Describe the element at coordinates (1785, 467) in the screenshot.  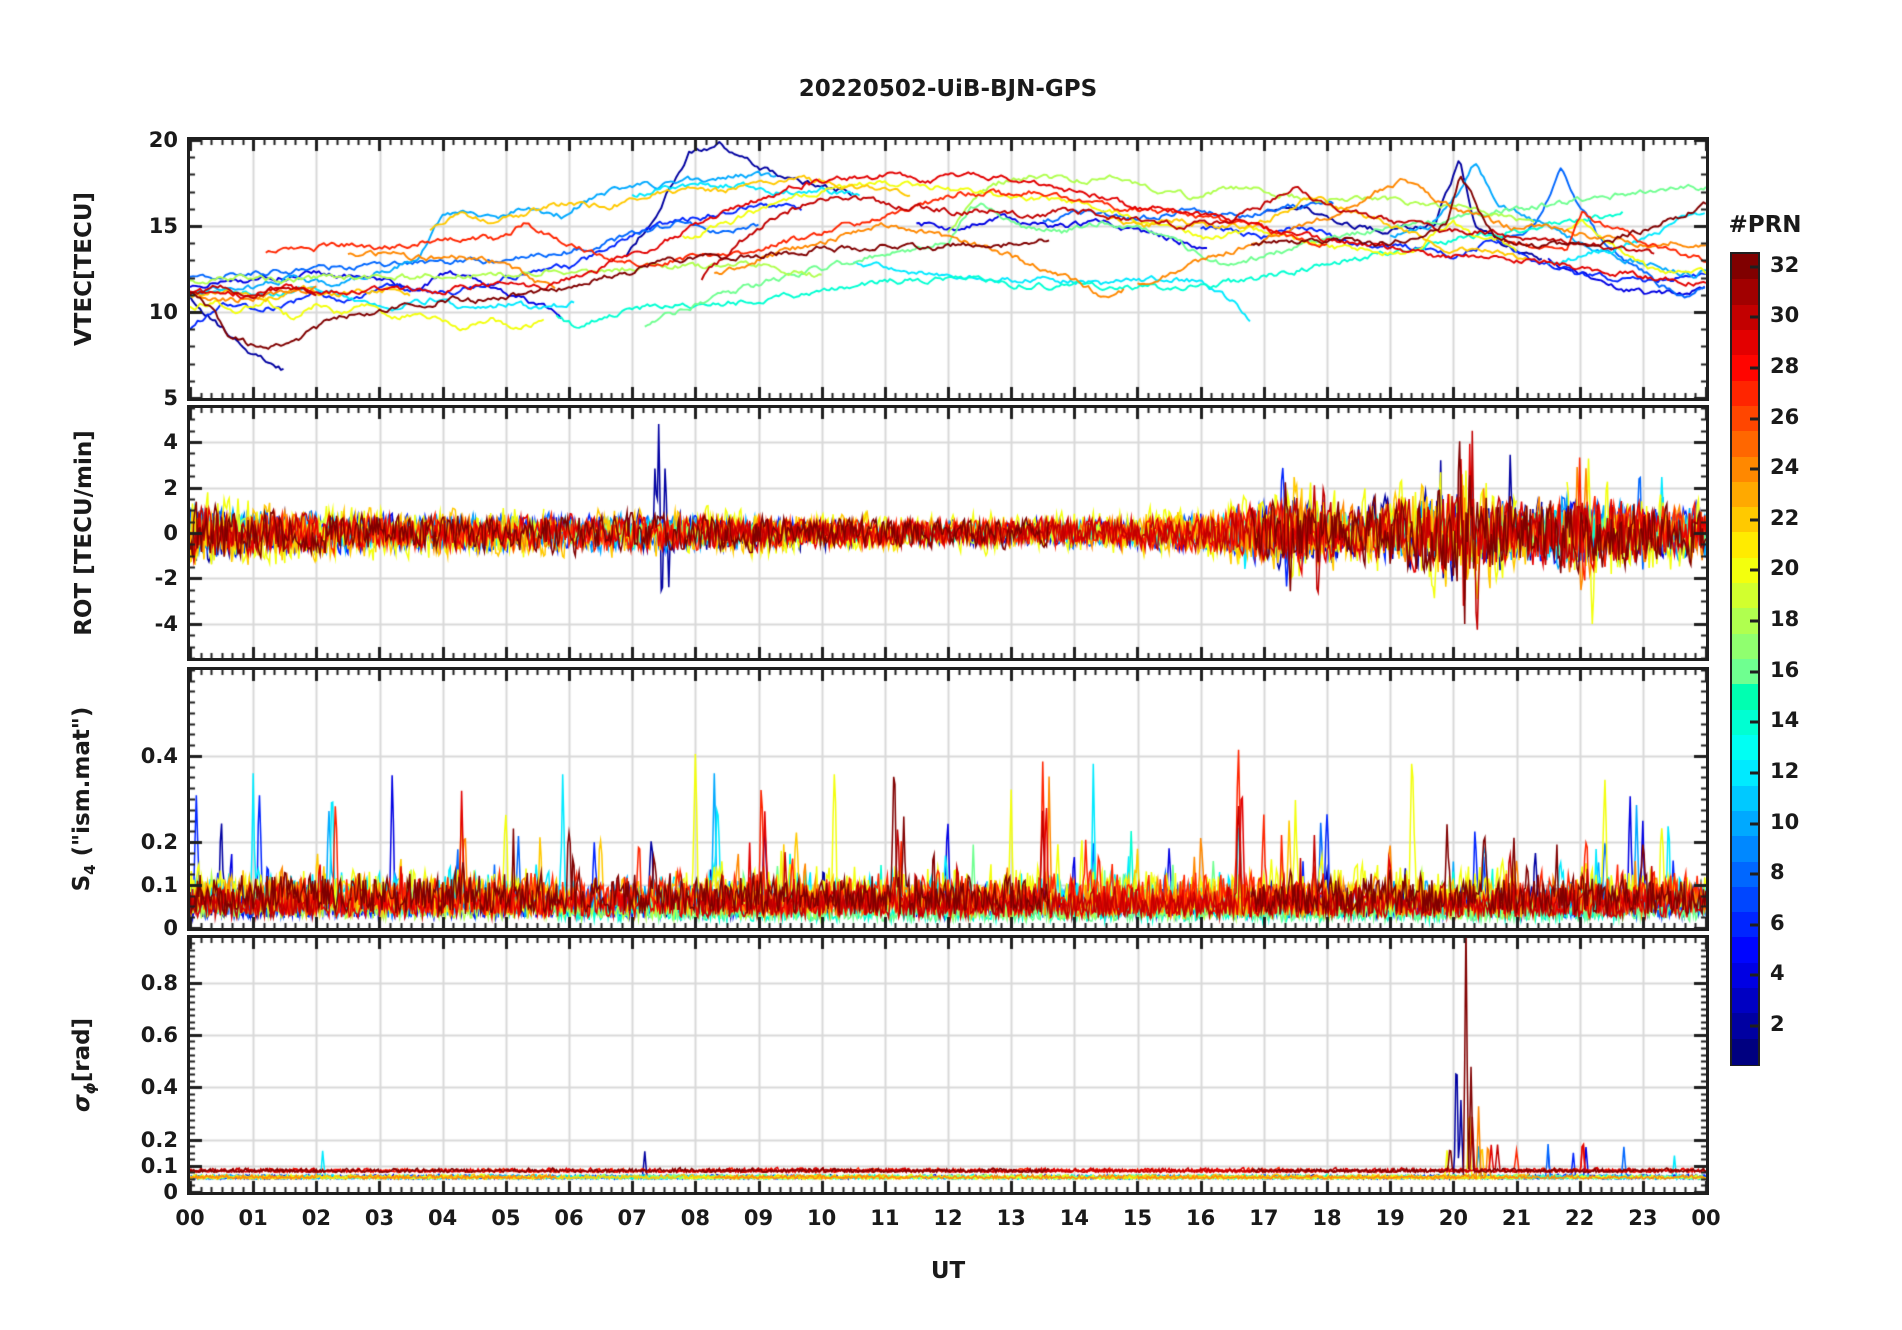
I see `colorbar-tick-label: 24` at that location.